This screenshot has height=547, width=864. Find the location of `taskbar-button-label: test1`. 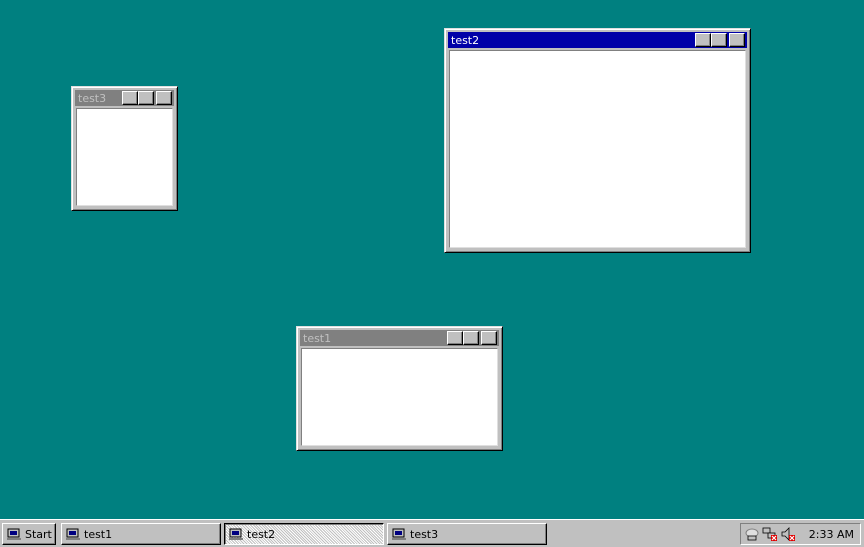

taskbar-button-label: test1 is located at coordinates (98, 534).